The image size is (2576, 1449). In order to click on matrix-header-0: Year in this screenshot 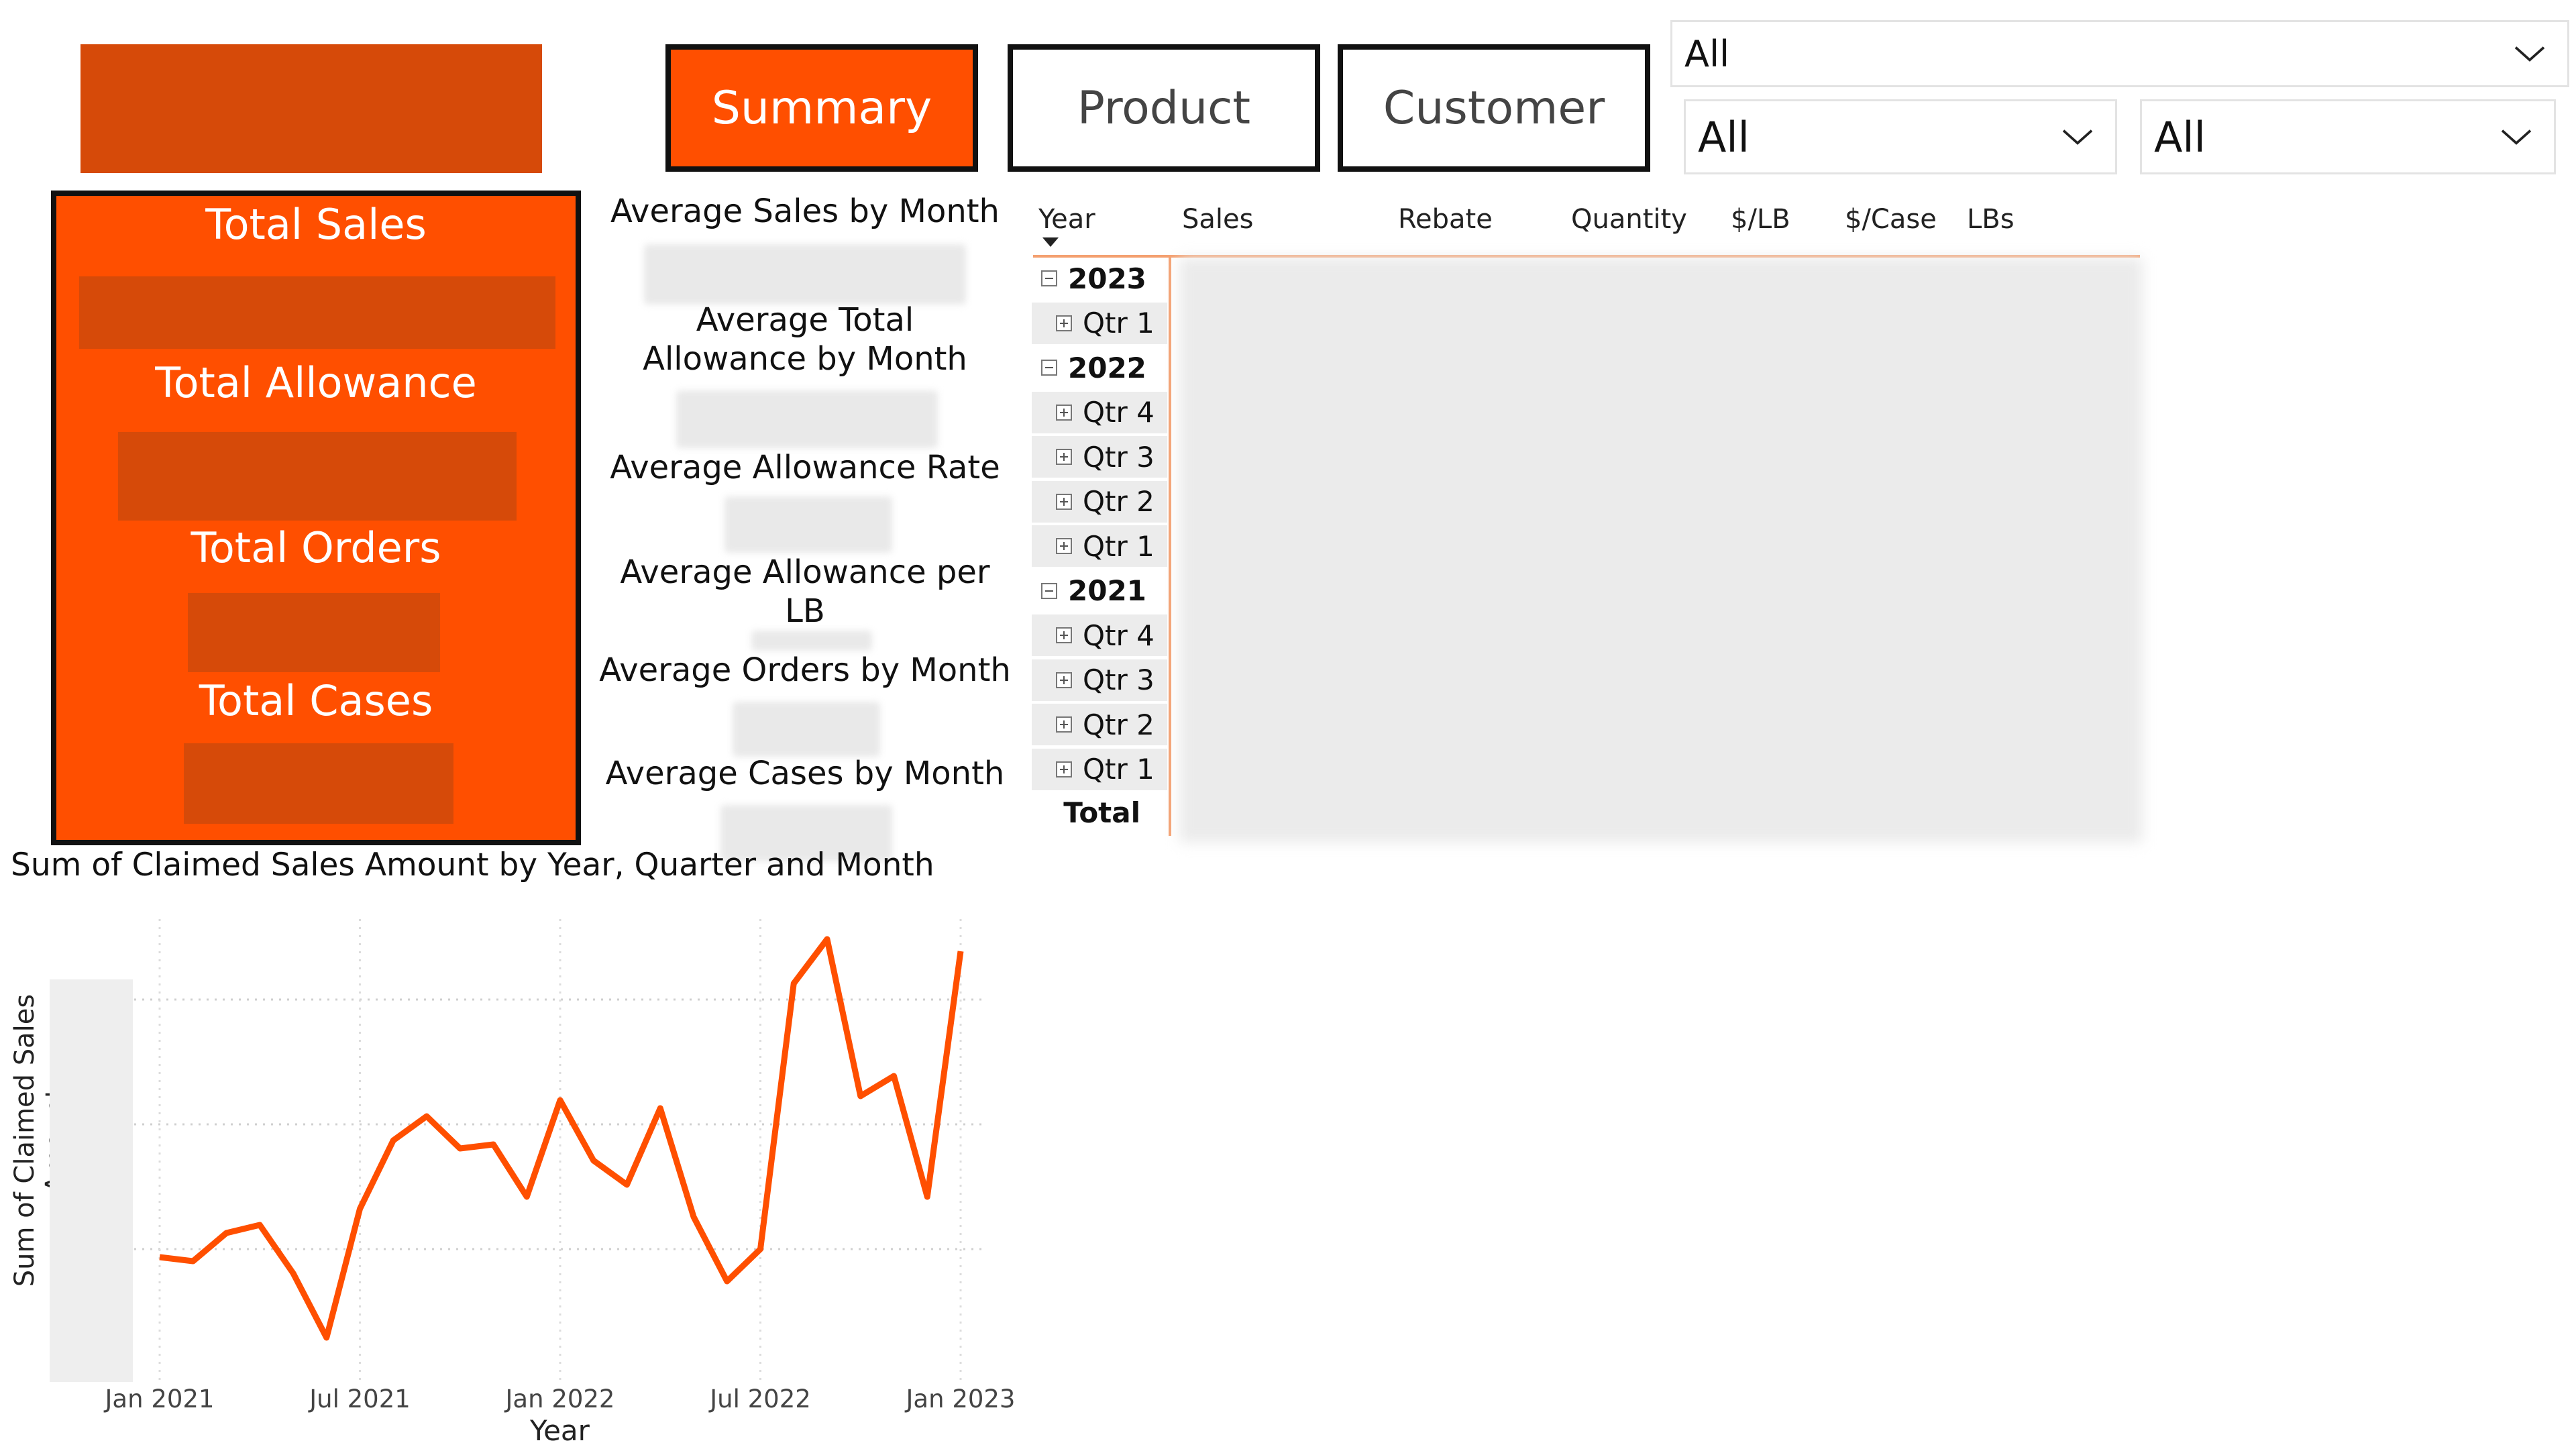, I will do `click(1066, 219)`.